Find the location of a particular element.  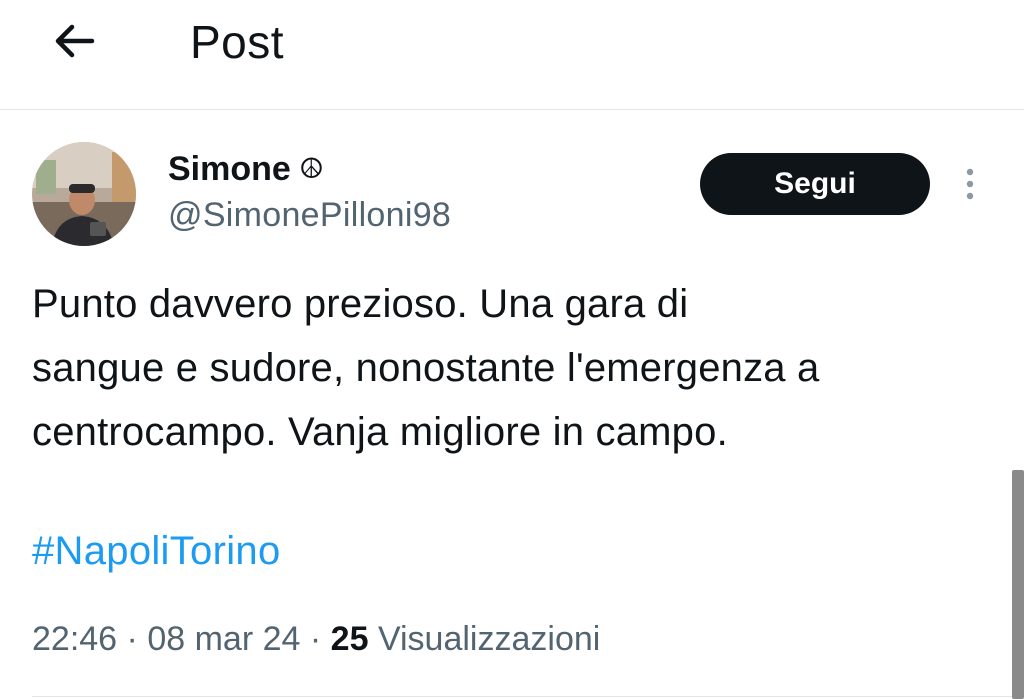

post-text-line: centrocampo. Vanja migliore in campo. is located at coordinates (380, 432).